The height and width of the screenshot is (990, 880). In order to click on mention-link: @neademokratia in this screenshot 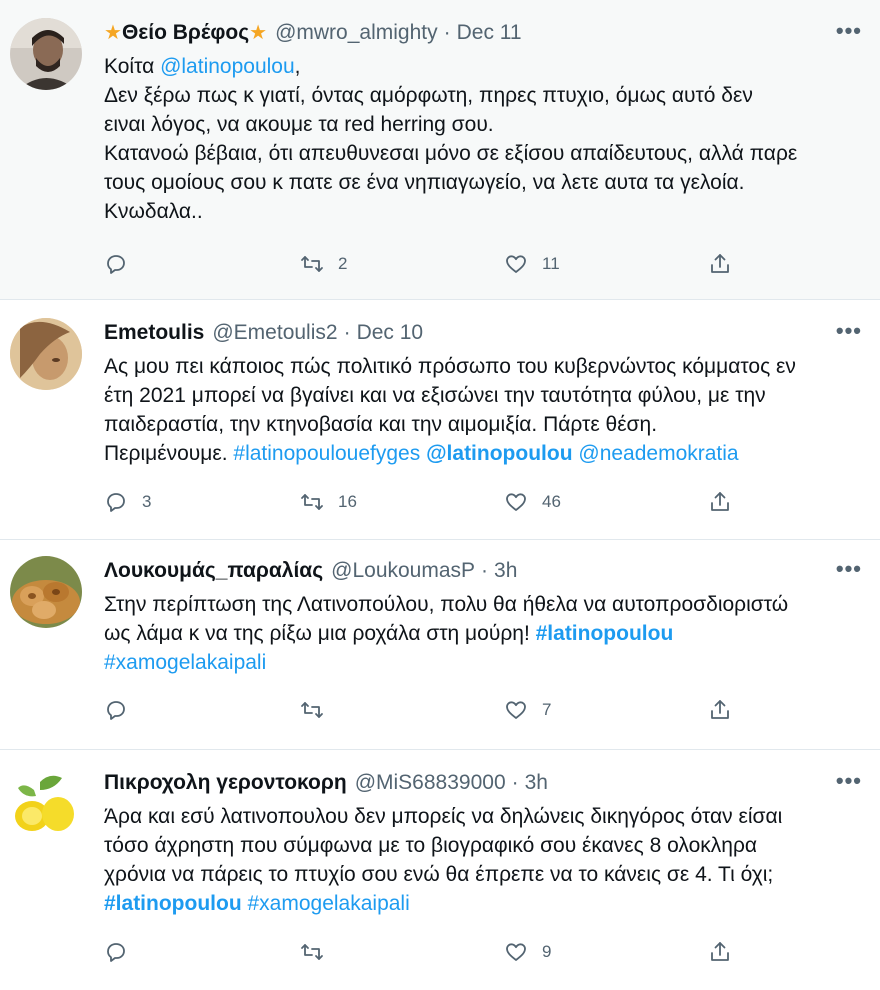, I will do `click(658, 453)`.